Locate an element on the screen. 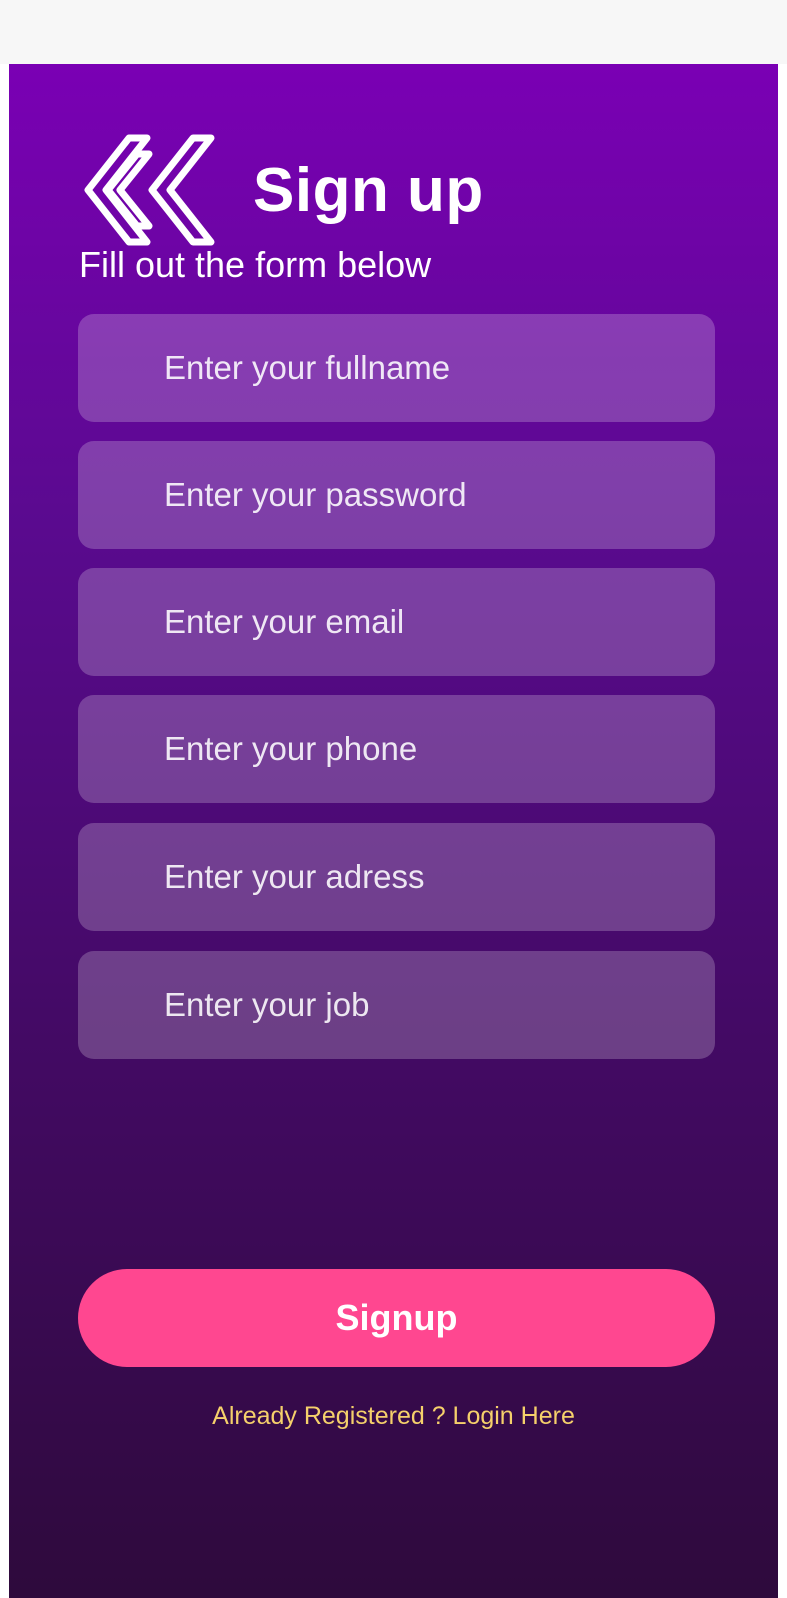 The height and width of the screenshot is (1598, 787). header: Sign up is located at coordinates (280, 190).